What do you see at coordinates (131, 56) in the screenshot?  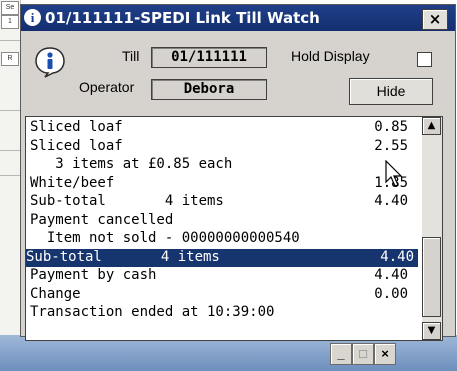 I see `till-label: Till` at bounding box center [131, 56].